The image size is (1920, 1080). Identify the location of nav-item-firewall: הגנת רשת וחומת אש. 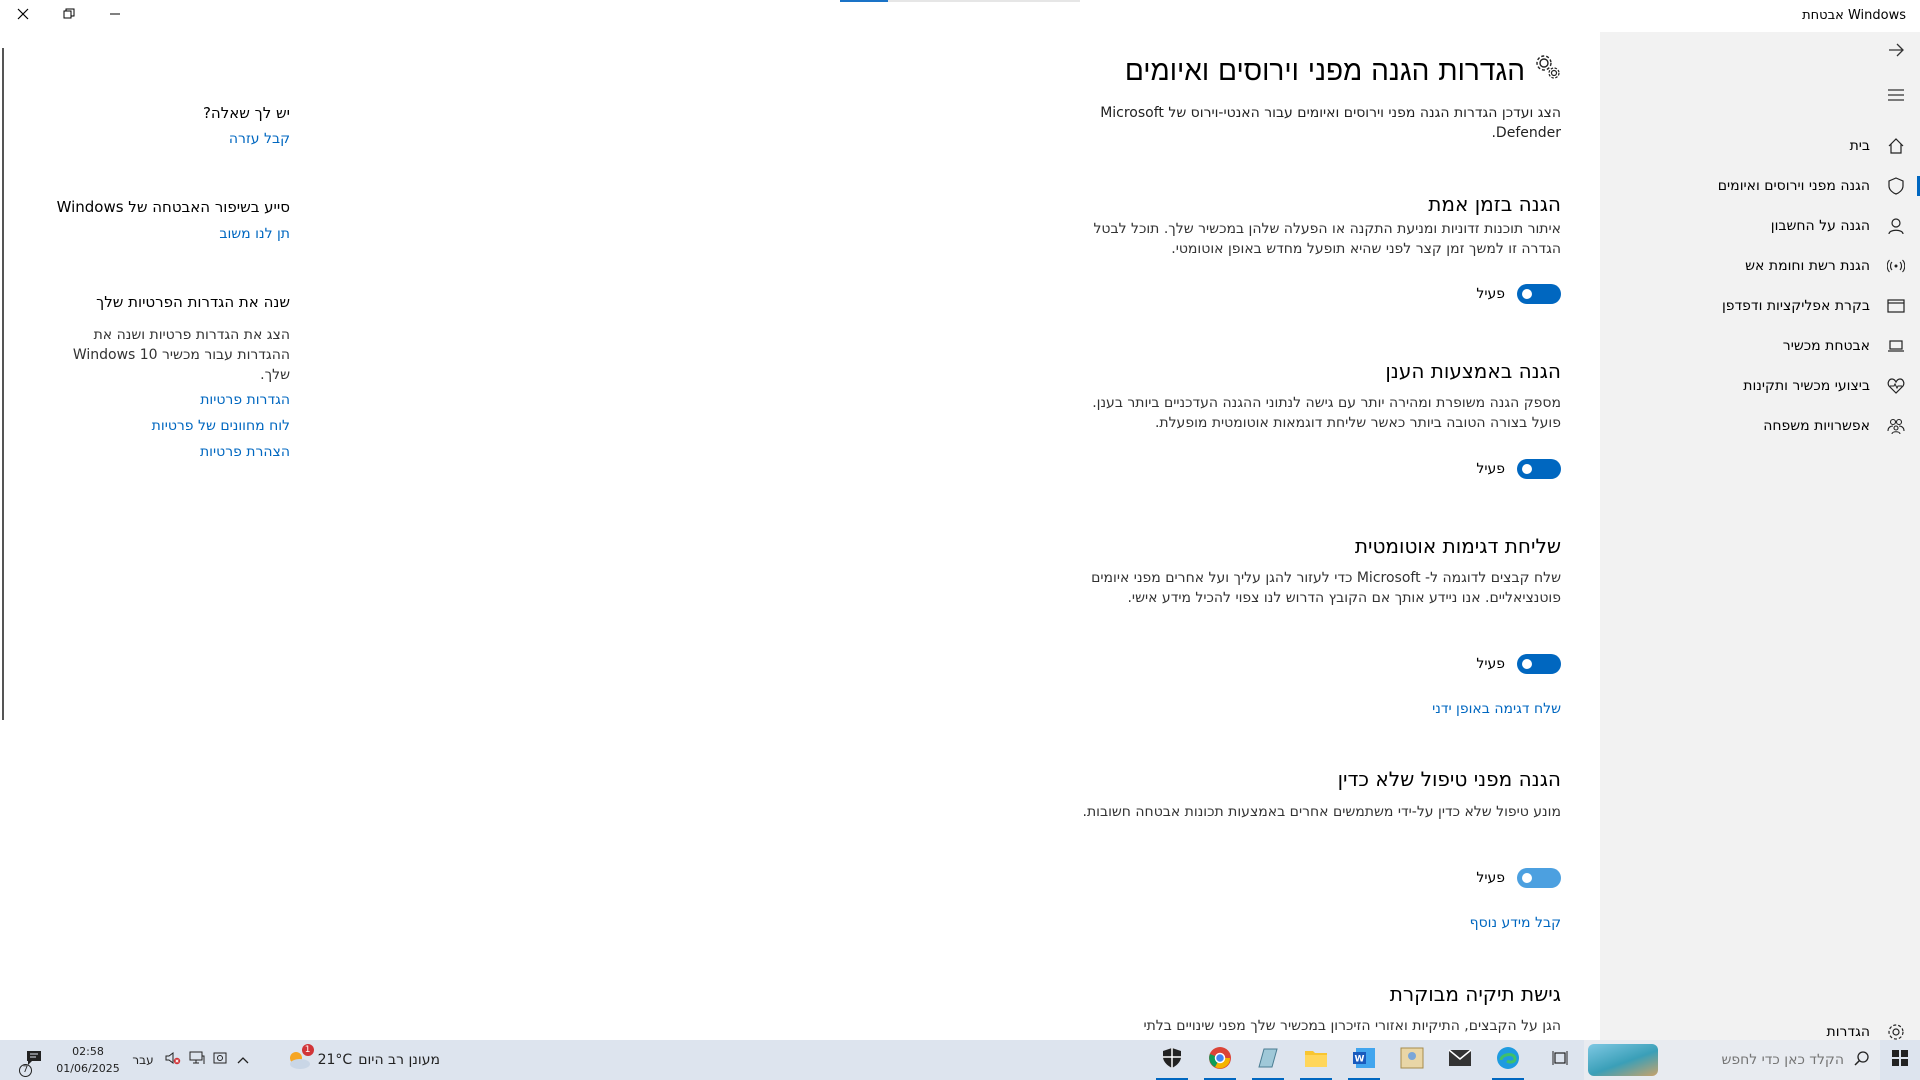
(1760, 266).